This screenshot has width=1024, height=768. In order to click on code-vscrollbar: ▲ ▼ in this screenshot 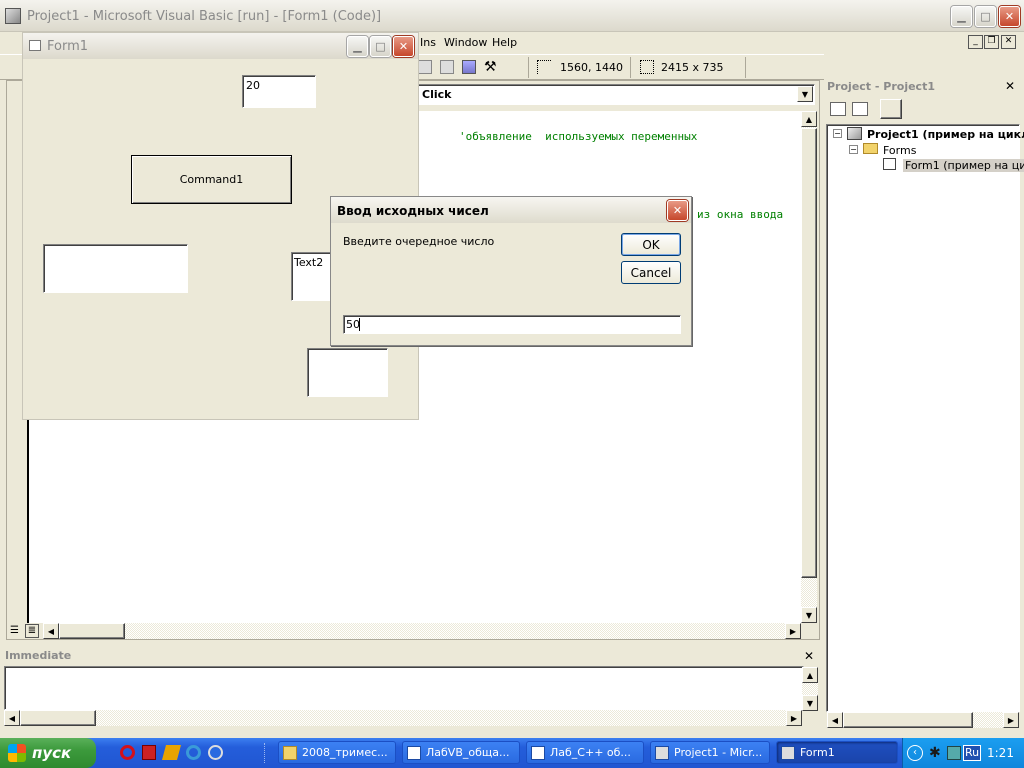, I will do `click(809, 367)`.